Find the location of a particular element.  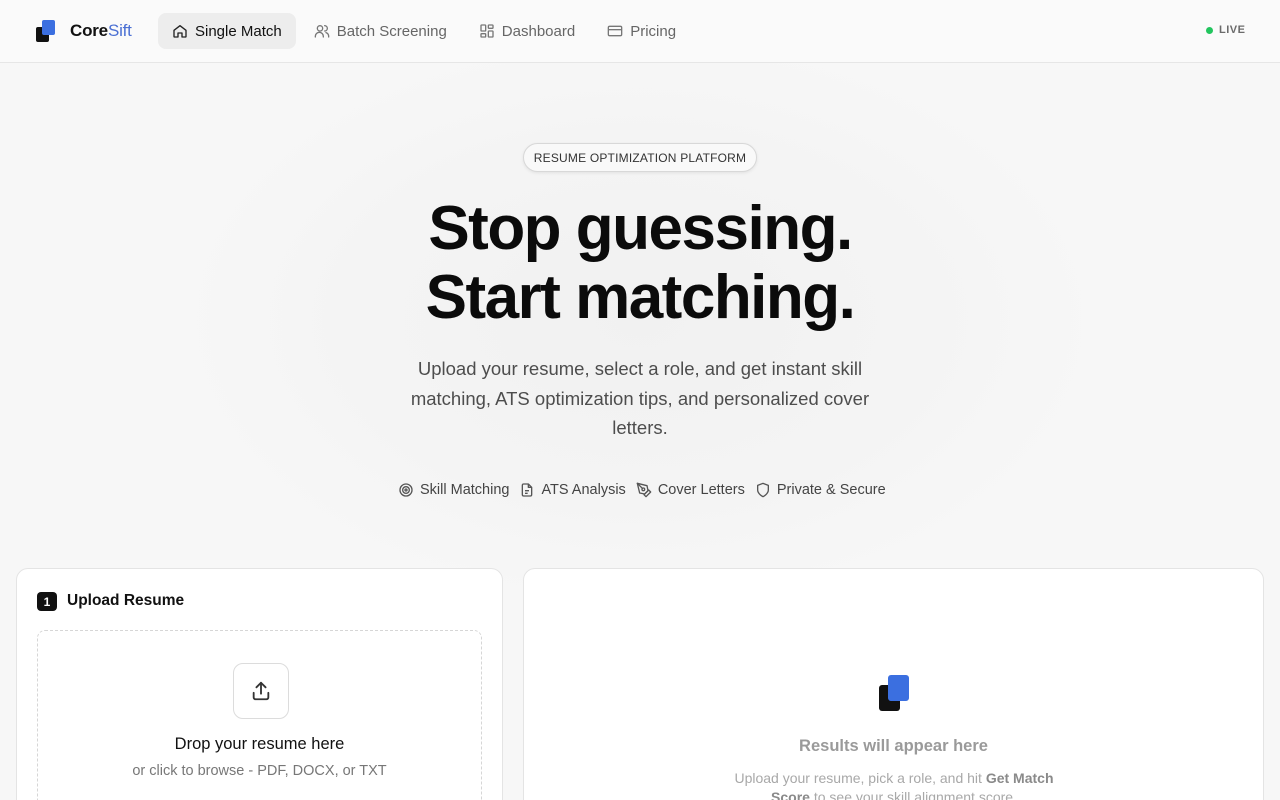

coresift-logo-icon is located at coordinates (46, 31).